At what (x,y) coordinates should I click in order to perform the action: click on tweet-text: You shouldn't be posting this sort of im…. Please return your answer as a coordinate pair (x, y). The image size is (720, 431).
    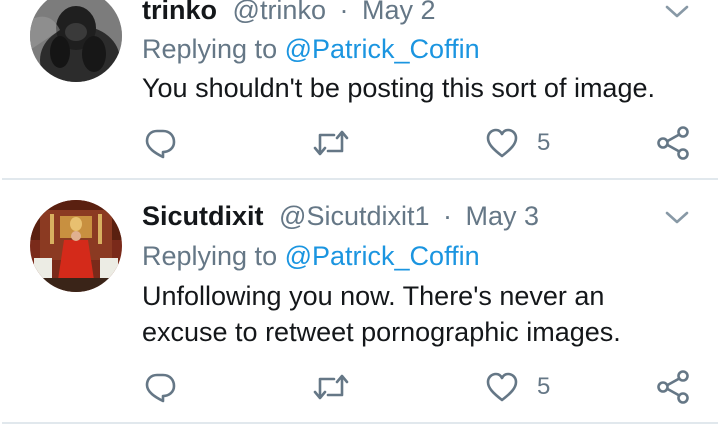
    Looking at the image, I should click on (398, 88).